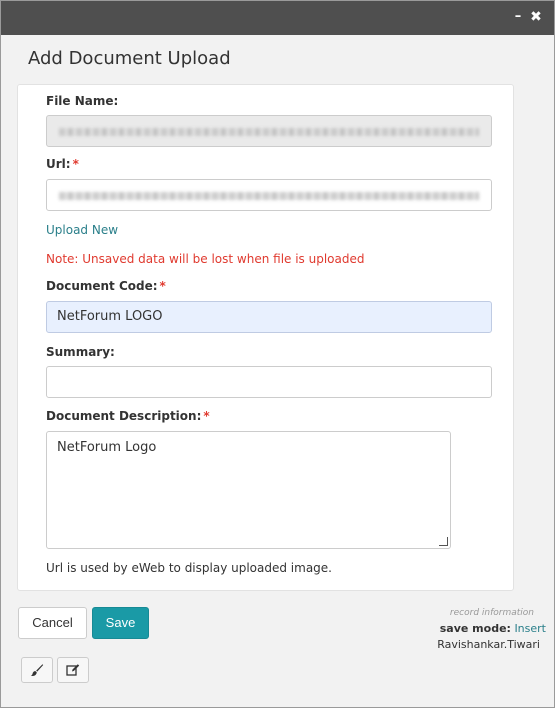 The height and width of the screenshot is (708, 555). I want to click on url-label: Url: *, so click(62, 164).